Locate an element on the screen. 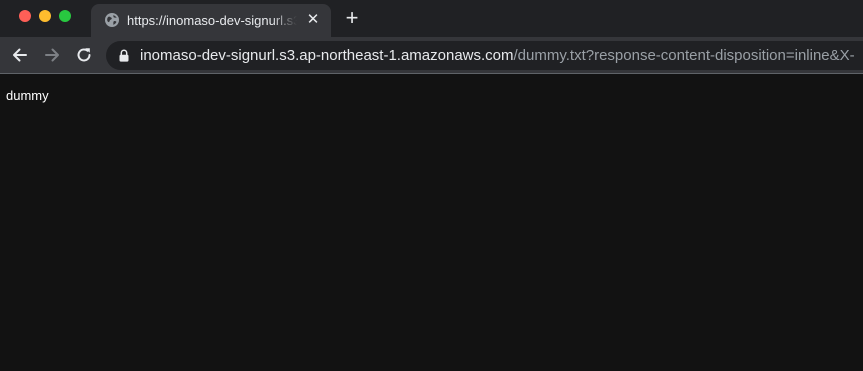  reload-icon is located at coordinates (84, 55).